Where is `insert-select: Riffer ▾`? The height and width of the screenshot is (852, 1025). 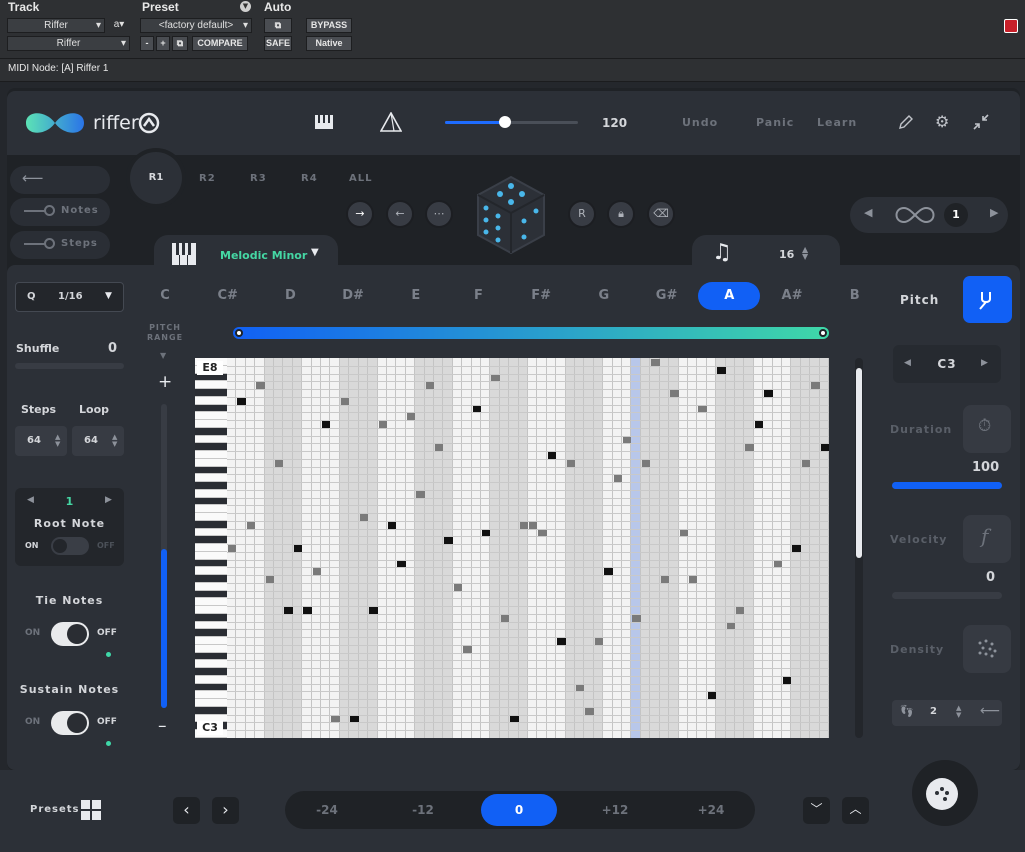
insert-select: Riffer ▾ is located at coordinates (68, 43).